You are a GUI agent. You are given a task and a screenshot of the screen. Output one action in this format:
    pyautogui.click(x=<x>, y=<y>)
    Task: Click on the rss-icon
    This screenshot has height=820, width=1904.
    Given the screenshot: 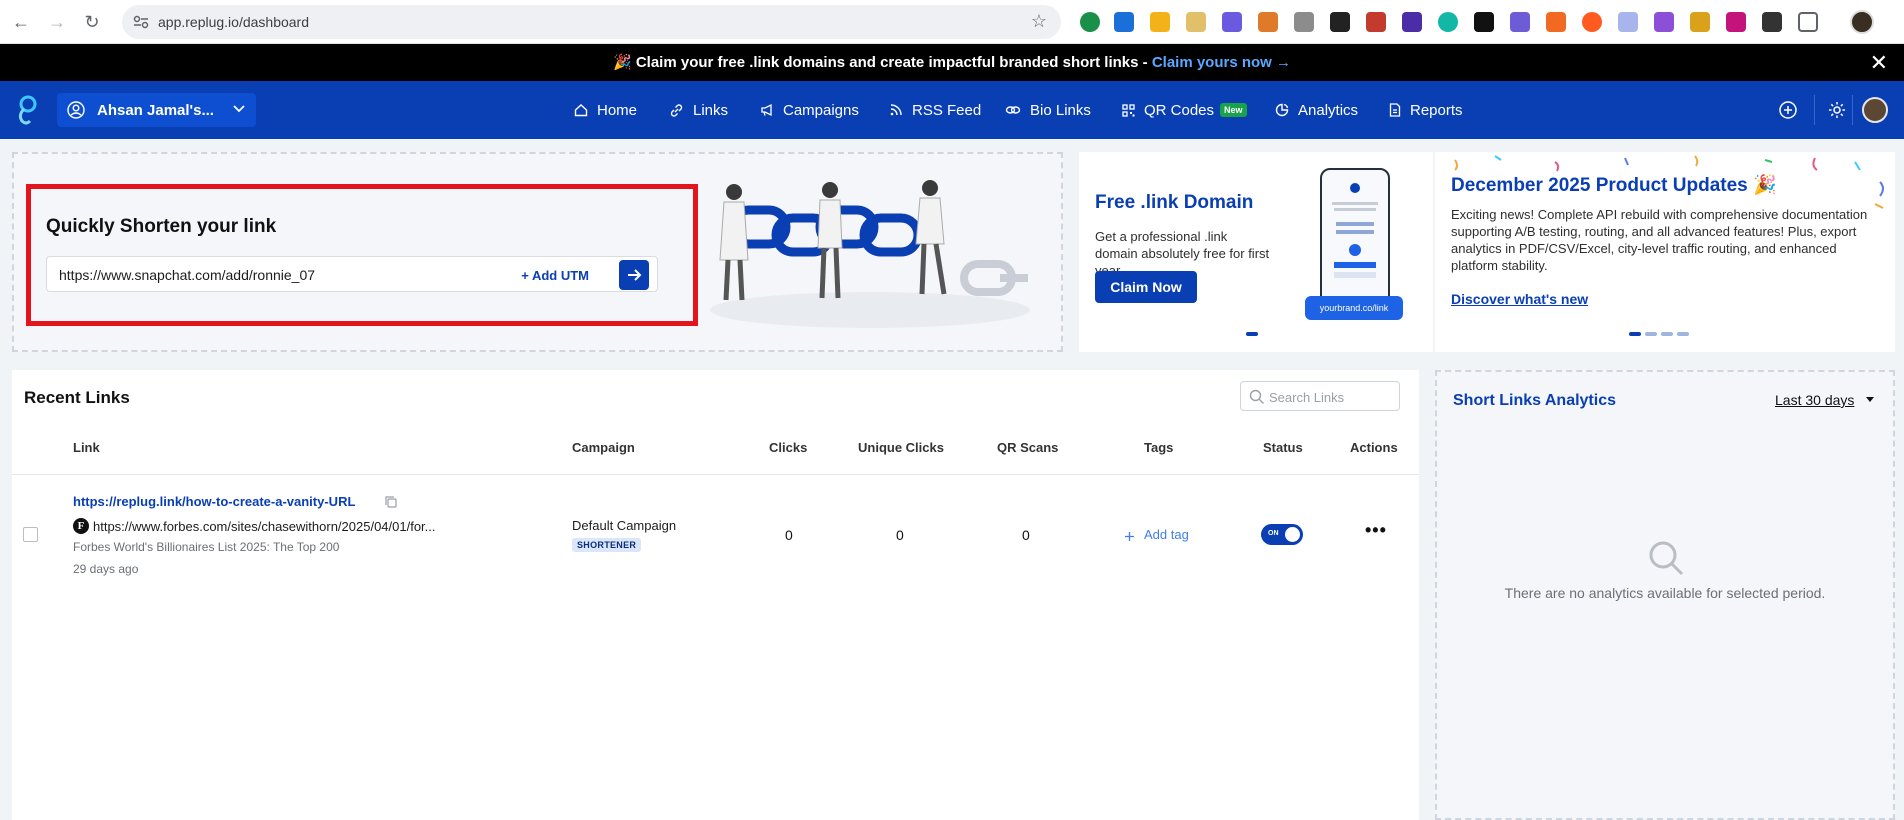 What is the action you would take?
    pyautogui.click(x=896, y=110)
    